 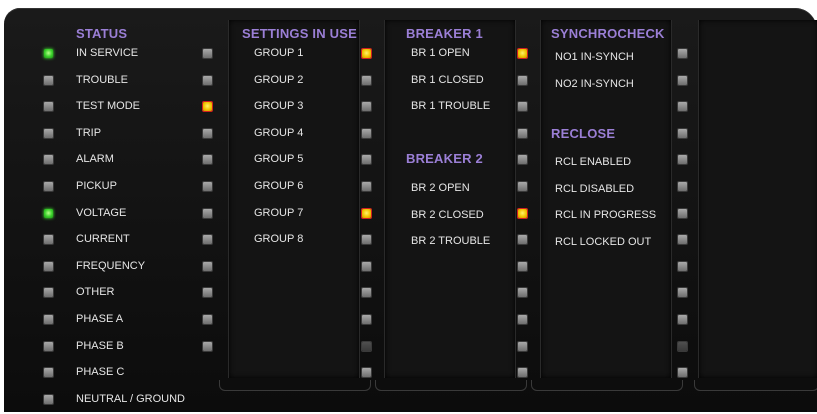 What do you see at coordinates (755, 385) in the screenshot?
I see `extra-window-foot` at bounding box center [755, 385].